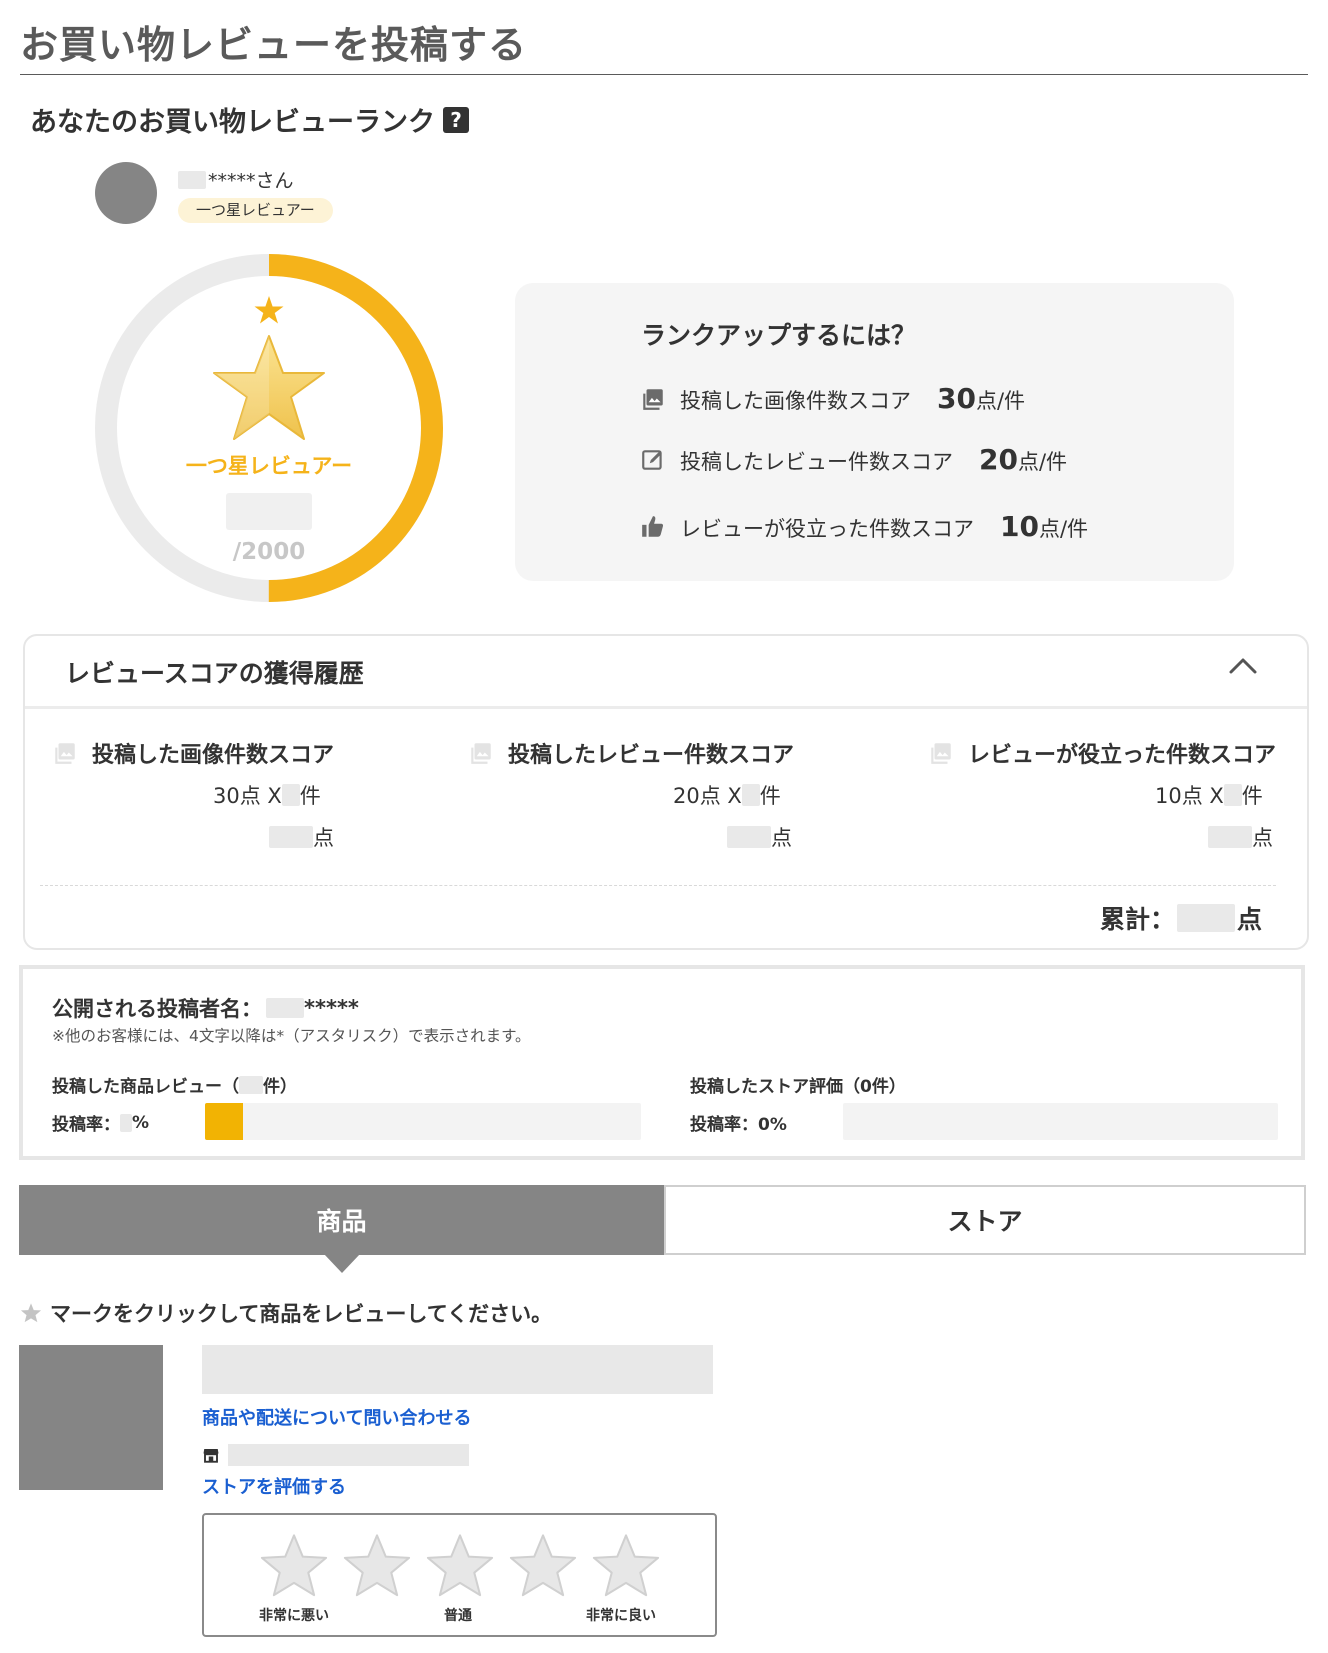  What do you see at coordinates (86, 1125) in the screenshot?
I see `product-rate-prefix: 投稿率：` at bounding box center [86, 1125].